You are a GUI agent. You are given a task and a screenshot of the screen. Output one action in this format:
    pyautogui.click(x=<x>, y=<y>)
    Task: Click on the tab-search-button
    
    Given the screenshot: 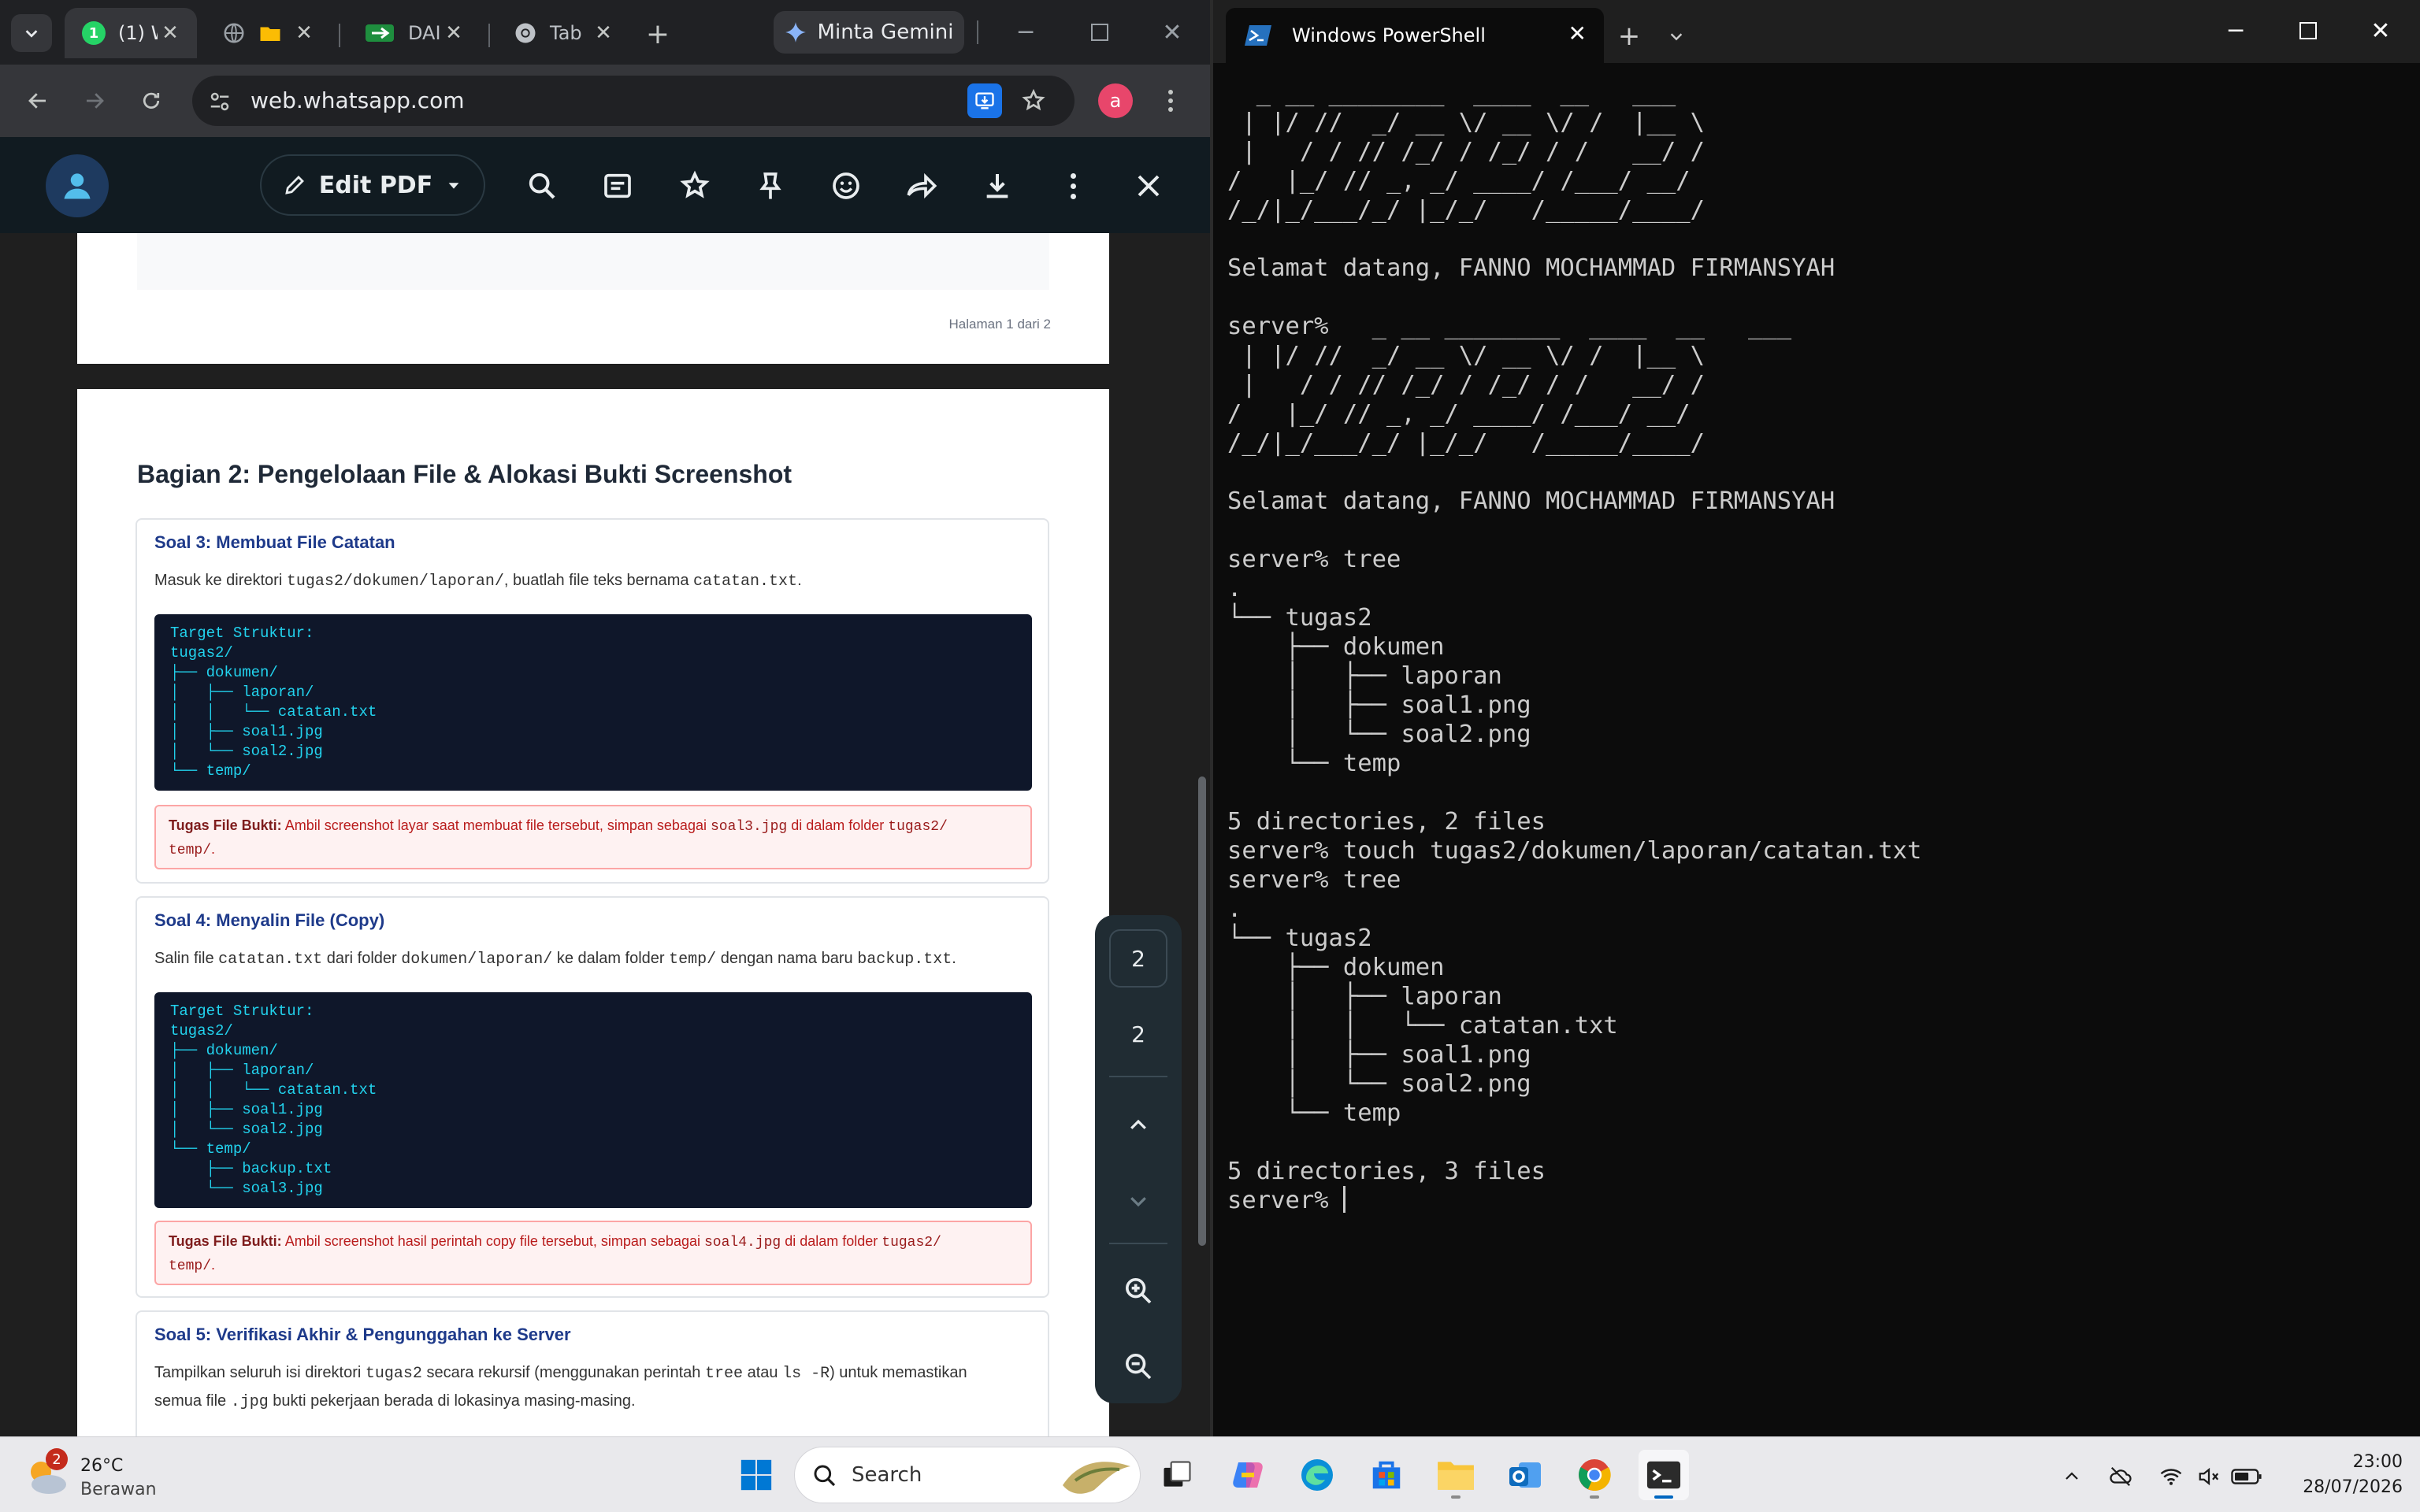 What is the action you would take?
    pyautogui.click(x=31, y=33)
    